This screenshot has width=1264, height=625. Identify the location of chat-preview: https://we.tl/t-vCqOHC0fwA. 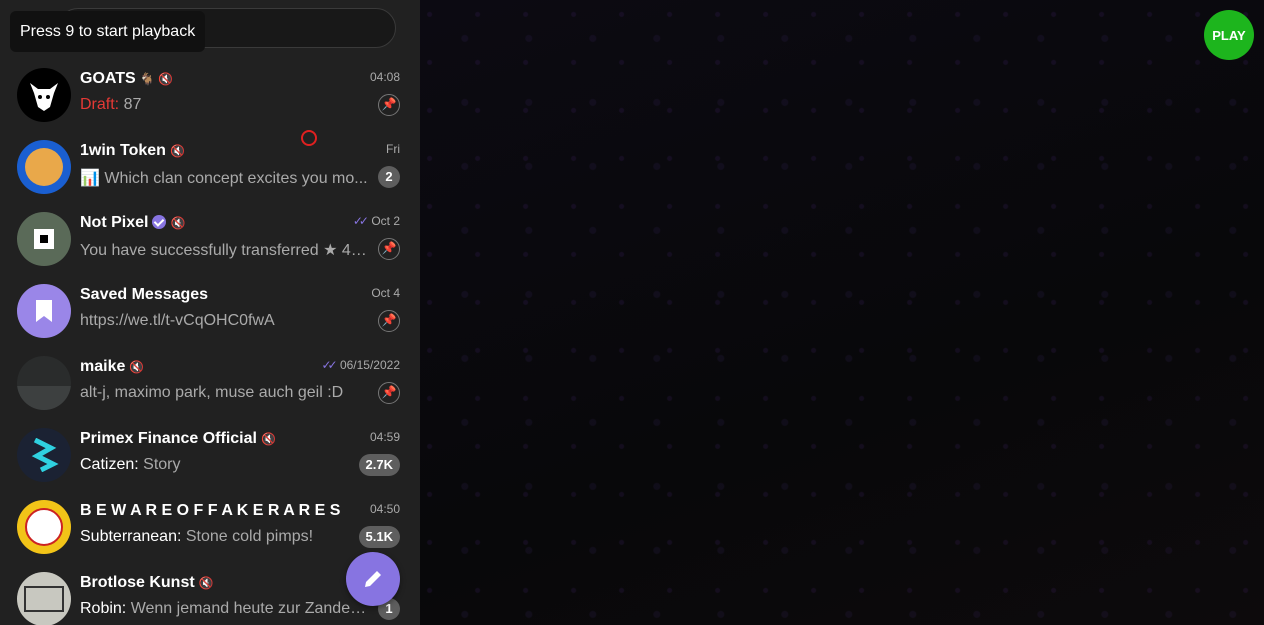
(177, 320).